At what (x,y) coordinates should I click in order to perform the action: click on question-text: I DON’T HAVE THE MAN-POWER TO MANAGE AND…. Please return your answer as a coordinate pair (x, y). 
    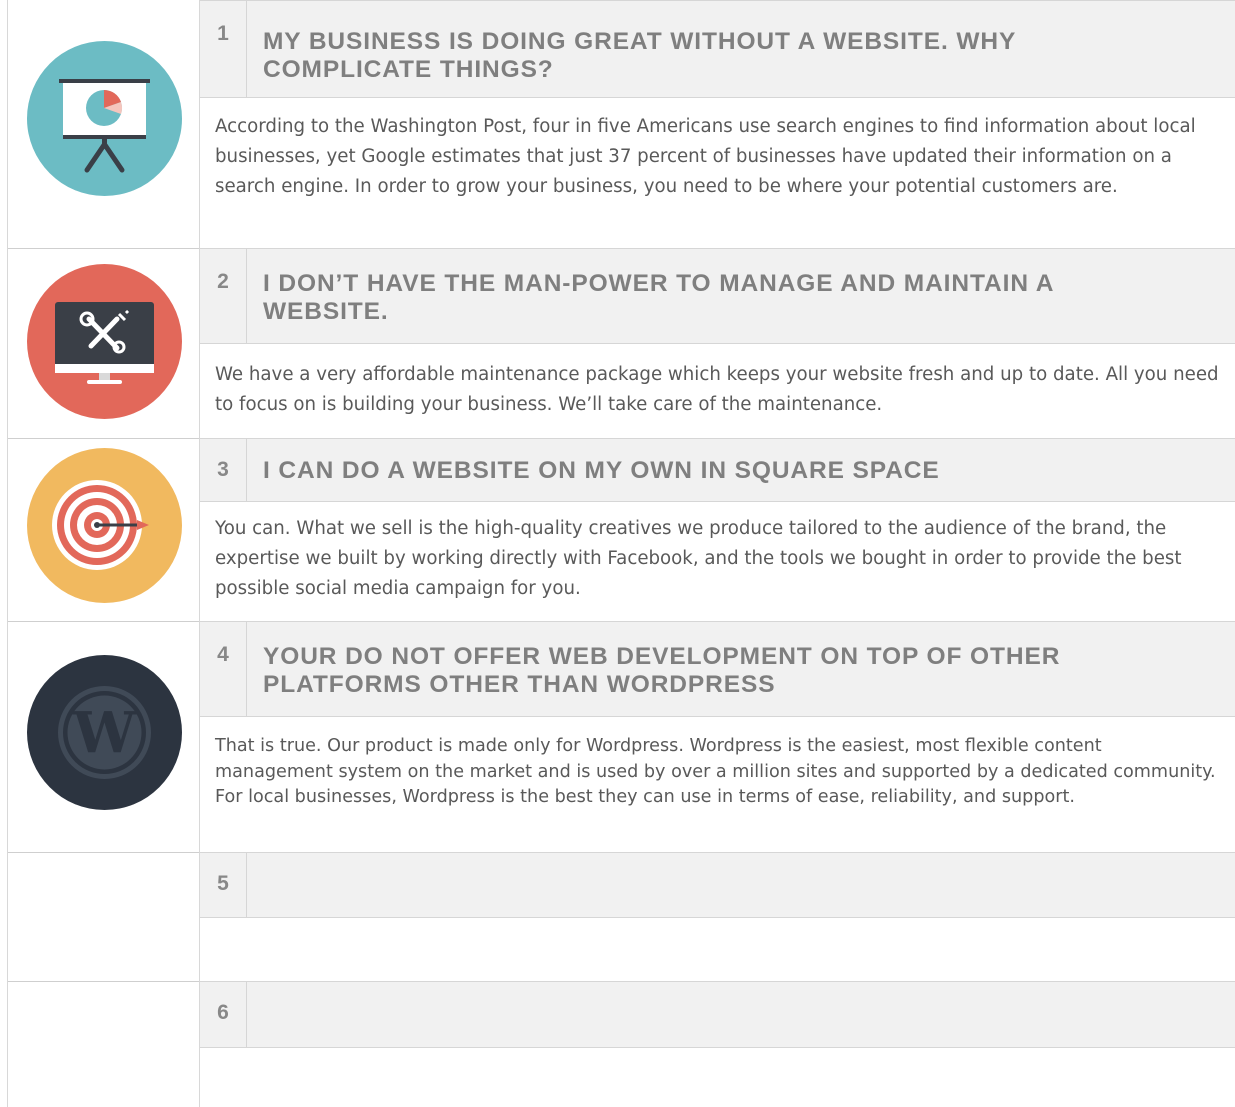
    Looking at the image, I should click on (658, 297).